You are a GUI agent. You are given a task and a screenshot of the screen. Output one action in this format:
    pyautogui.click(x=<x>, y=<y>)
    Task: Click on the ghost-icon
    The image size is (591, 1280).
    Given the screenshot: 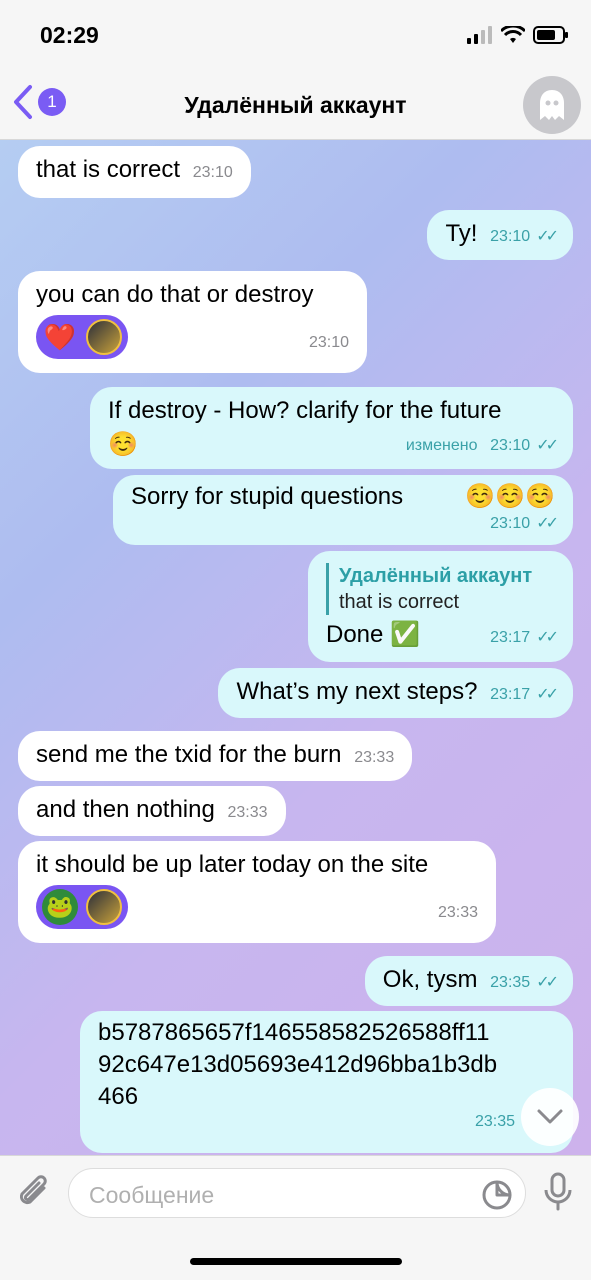 What is the action you would take?
    pyautogui.click(x=552, y=105)
    